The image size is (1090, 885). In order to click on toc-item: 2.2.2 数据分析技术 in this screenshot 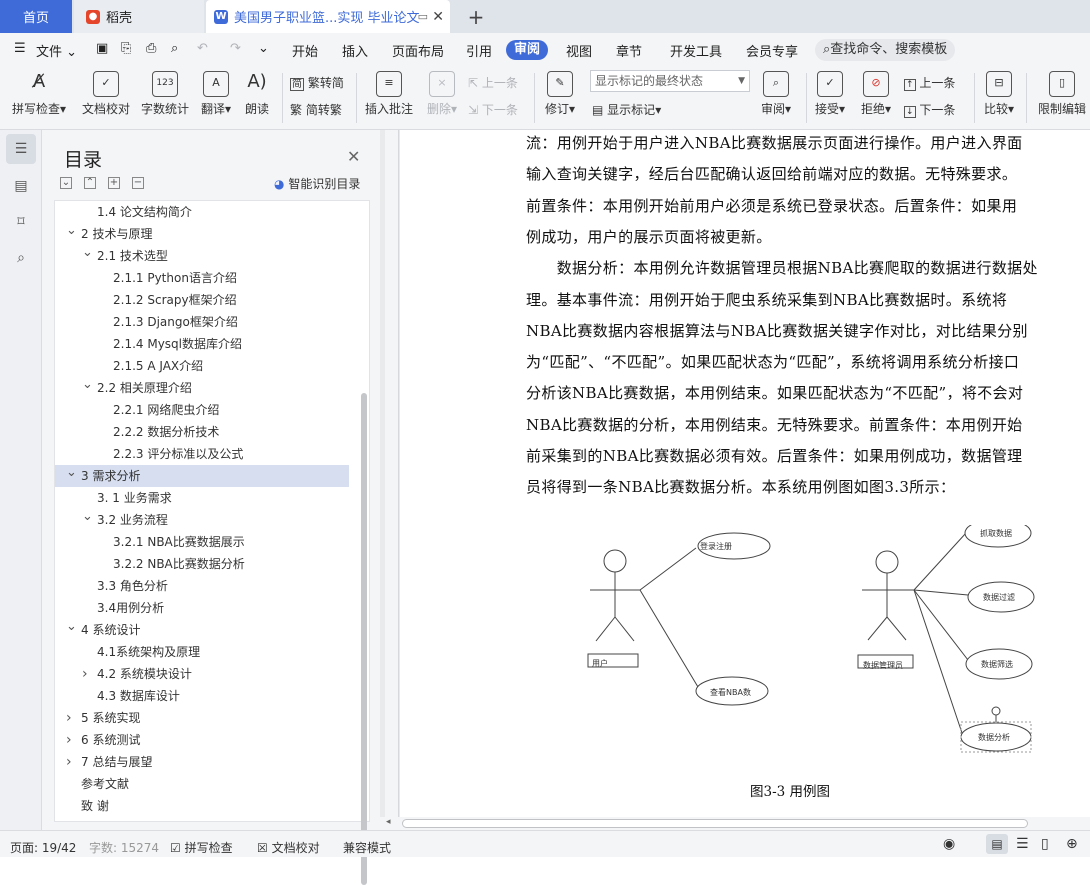, I will do `click(202, 432)`.